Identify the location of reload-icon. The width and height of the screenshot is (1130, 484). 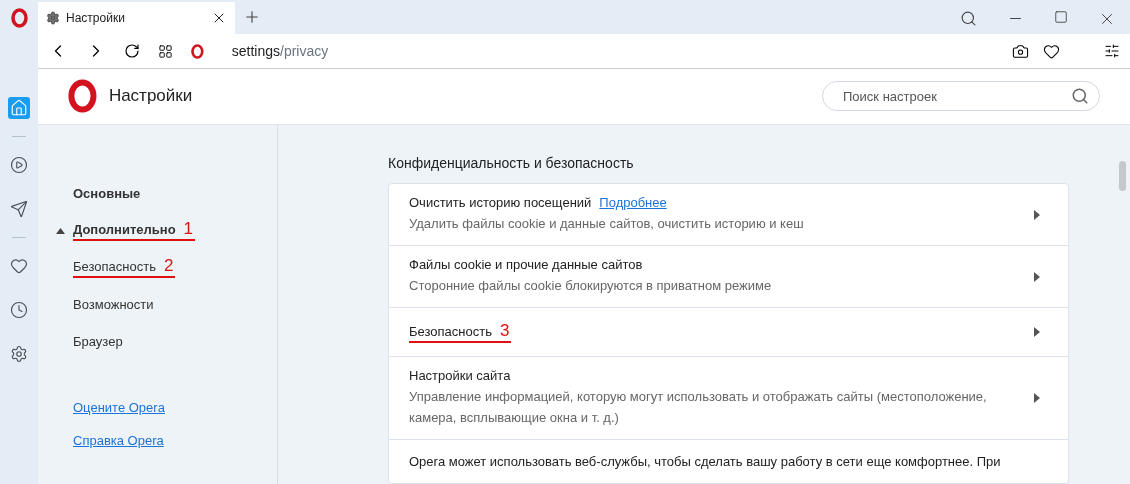
(132, 51).